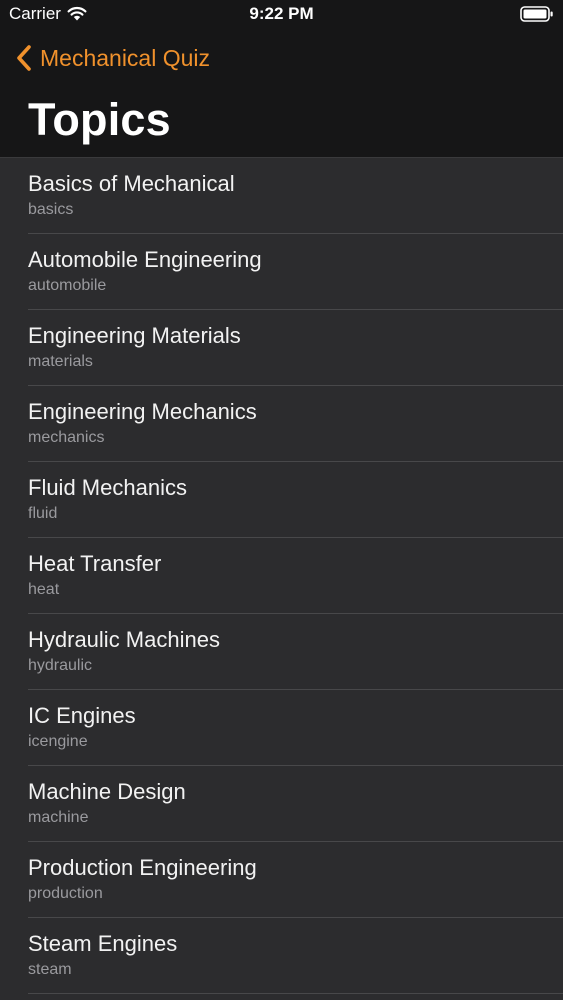 This screenshot has height=1000, width=563. Describe the element at coordinates (24, 58) in the screenshot. I see `chevron-left-icon` at that location.